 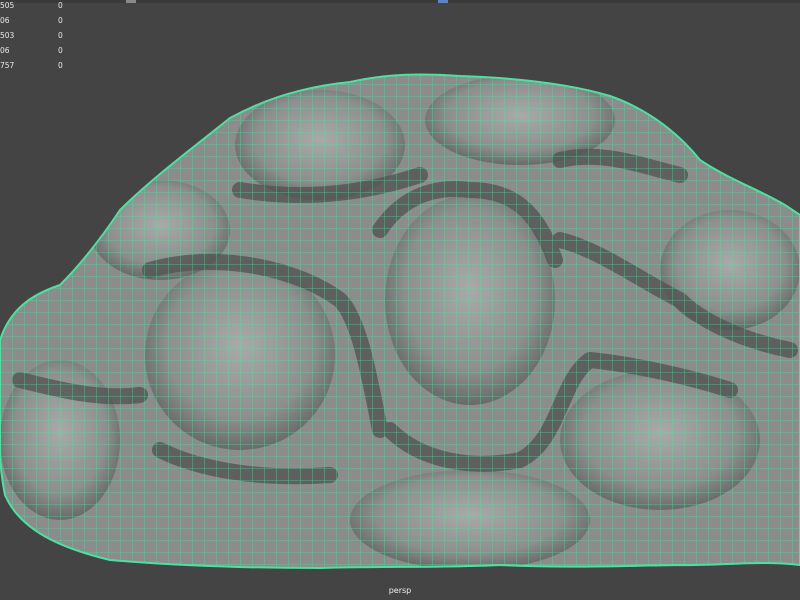 I want to click on heads-up-display: 505 0 06 0 503 0 06 0 757 0, so click(x=35, y=38).